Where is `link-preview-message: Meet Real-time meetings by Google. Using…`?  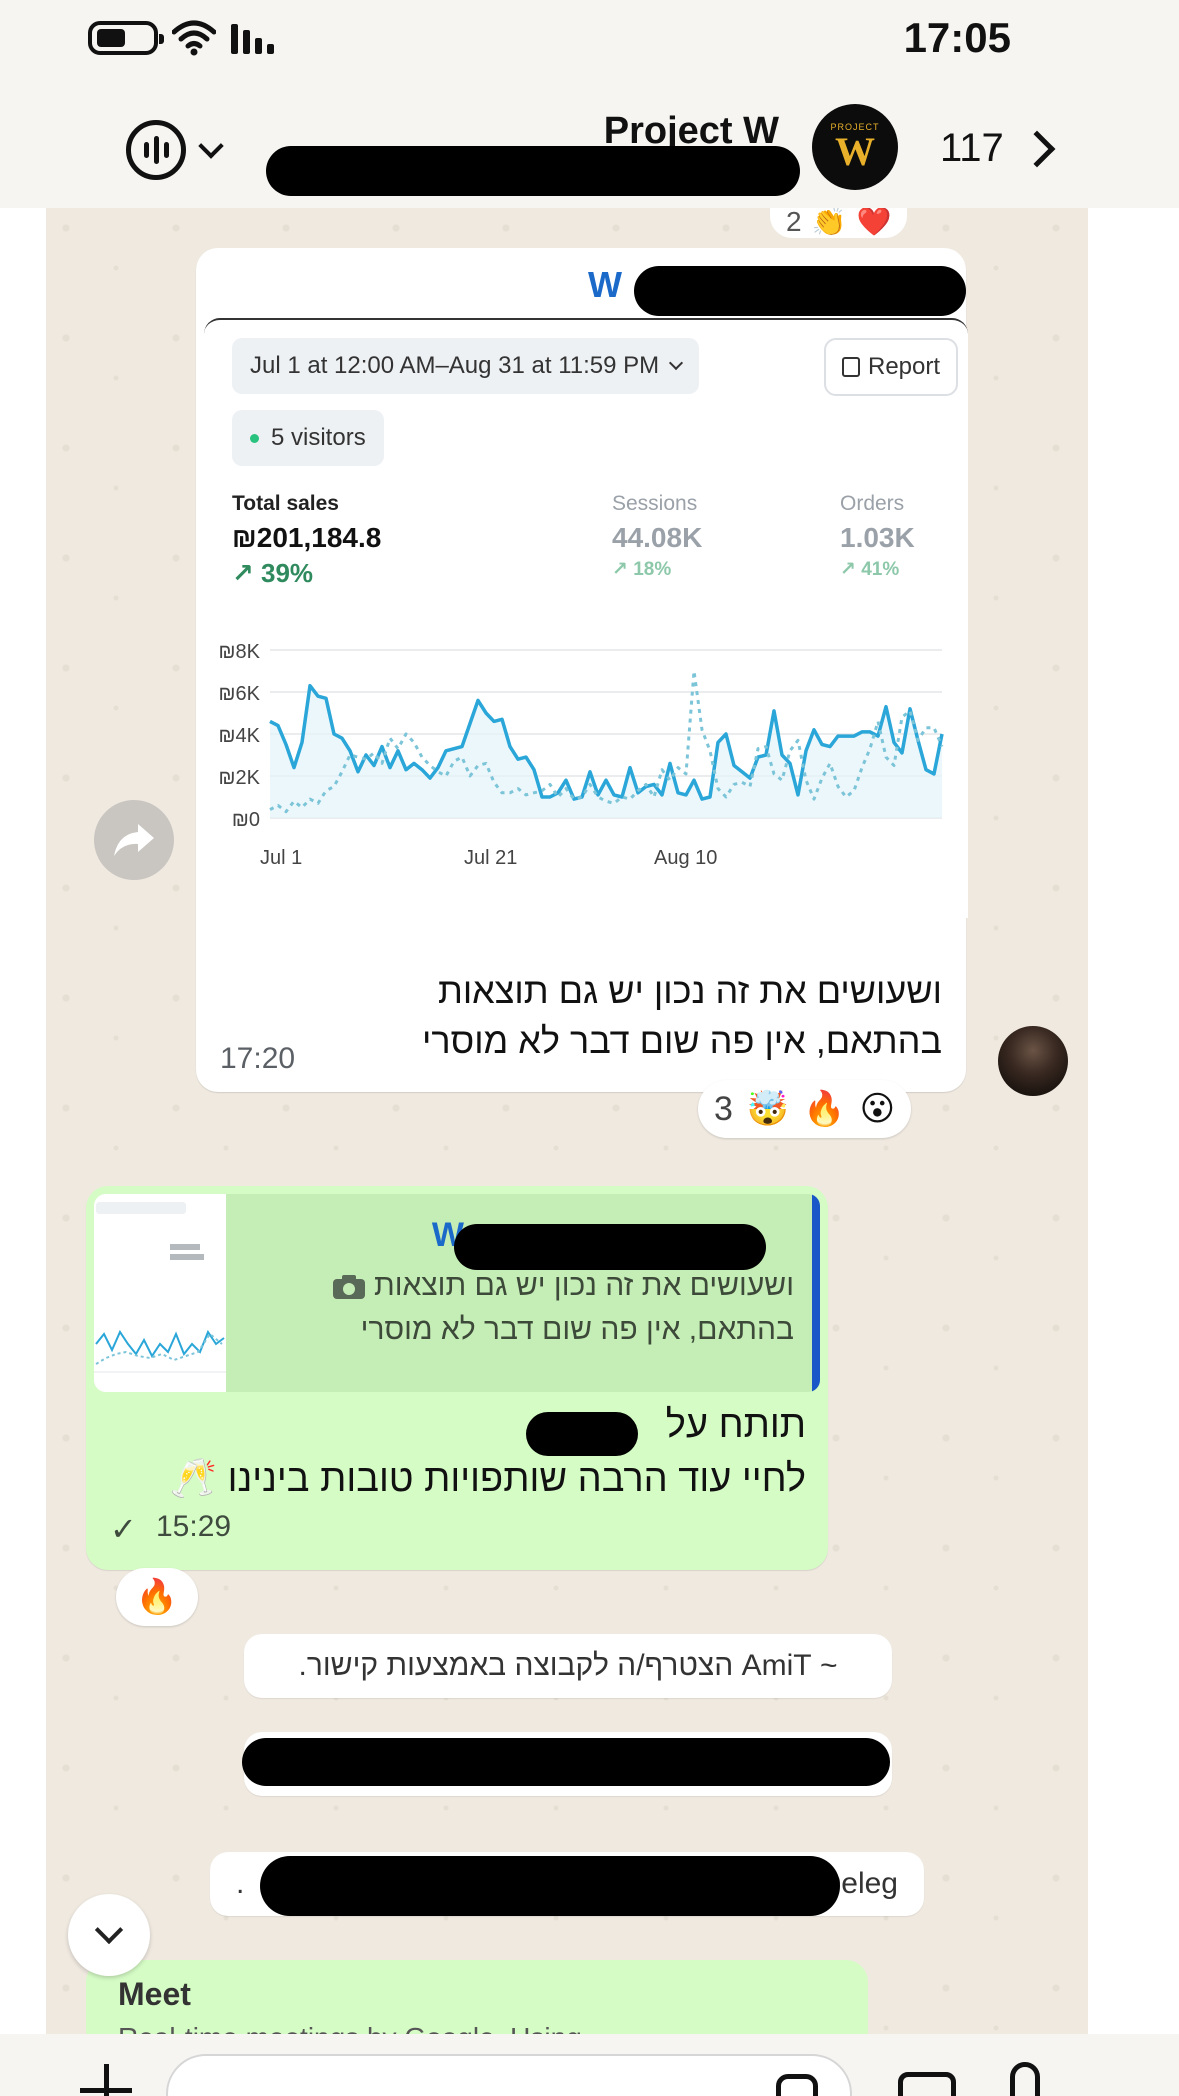 link-preview-message: Meet Real-time meetings by Google. Using… is located at coordinates (477, 1997).